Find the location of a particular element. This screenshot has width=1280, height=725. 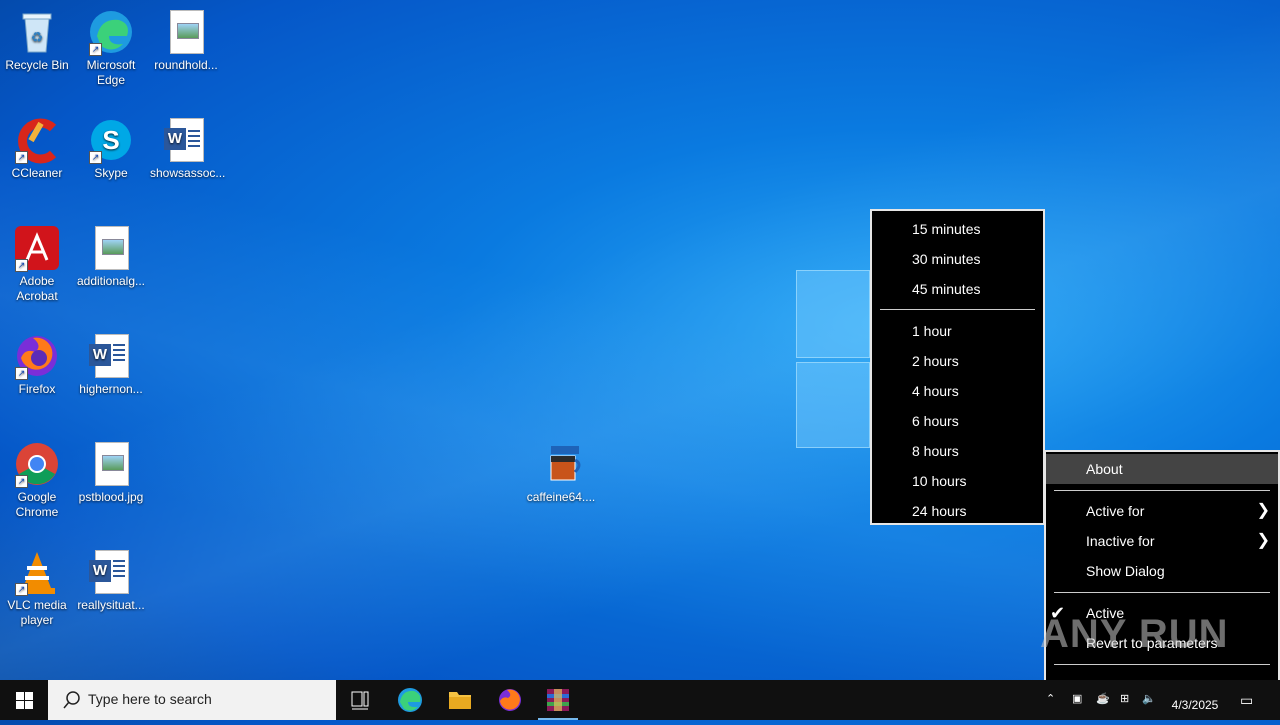

skype-icon: S ↗ is located at coordinates (111, 140).